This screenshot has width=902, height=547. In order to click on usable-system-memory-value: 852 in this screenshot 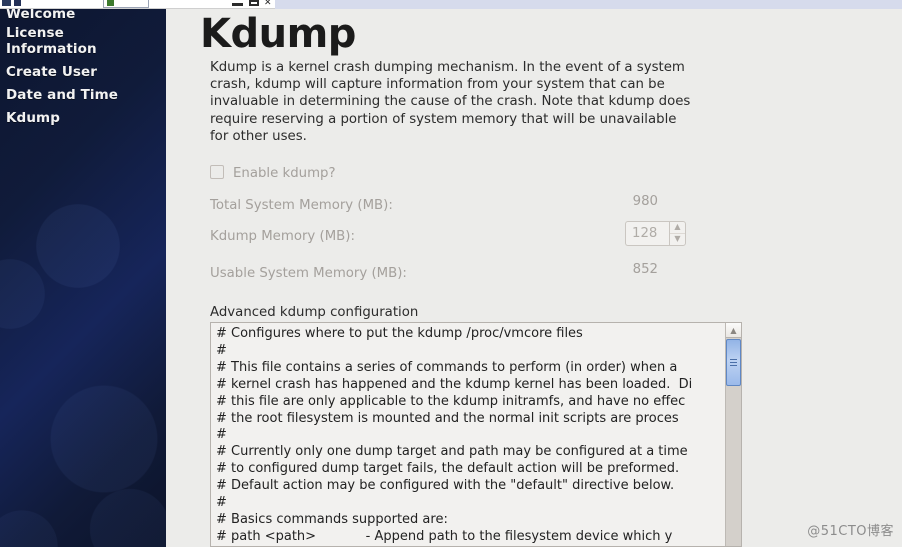, I will do `click(645, 269)`.